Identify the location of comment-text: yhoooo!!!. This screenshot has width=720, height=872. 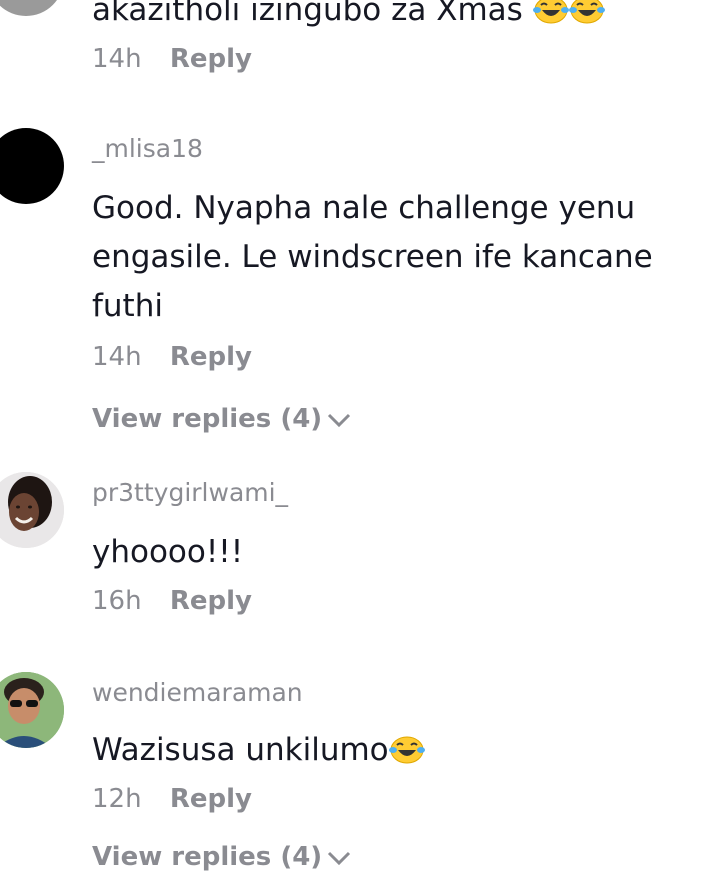
(168, 552).